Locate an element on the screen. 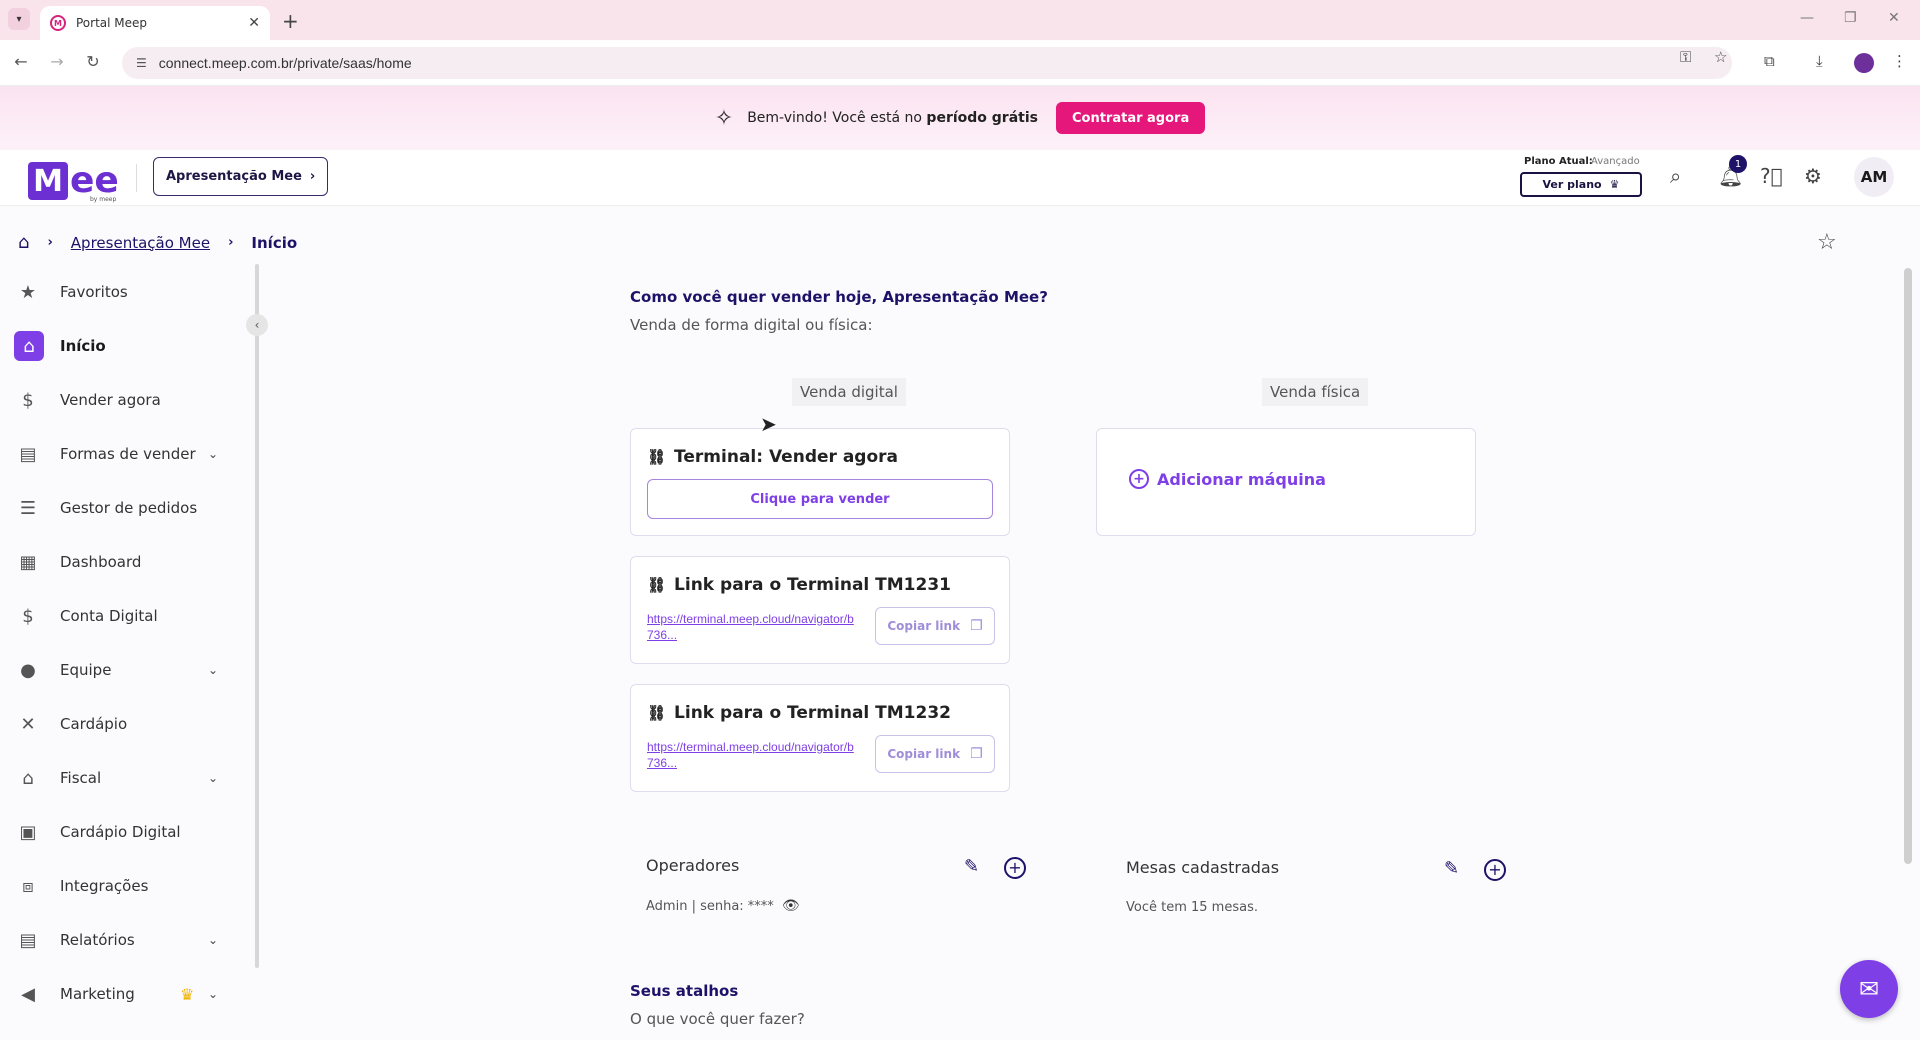  sidebar-item-favoritos: ★ Favoritos is located at coordinates (125, 292).